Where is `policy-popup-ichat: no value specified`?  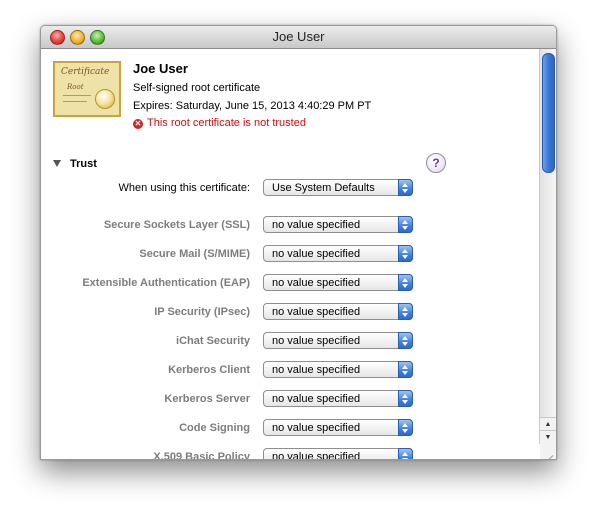
policy-popup-ichat: no value specified is located at coordinates (338, 340).